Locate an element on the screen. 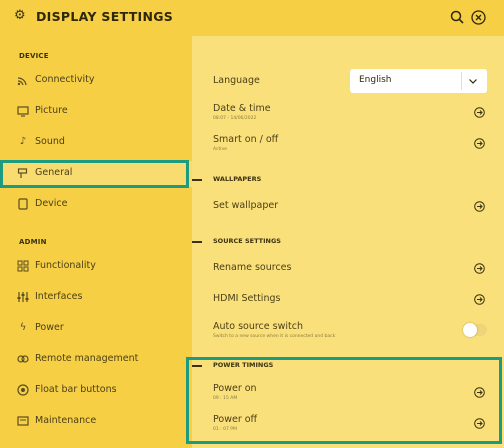 The height and width of the screenshot is (448, 504). grid-icon is located at coordinates (23, 266).